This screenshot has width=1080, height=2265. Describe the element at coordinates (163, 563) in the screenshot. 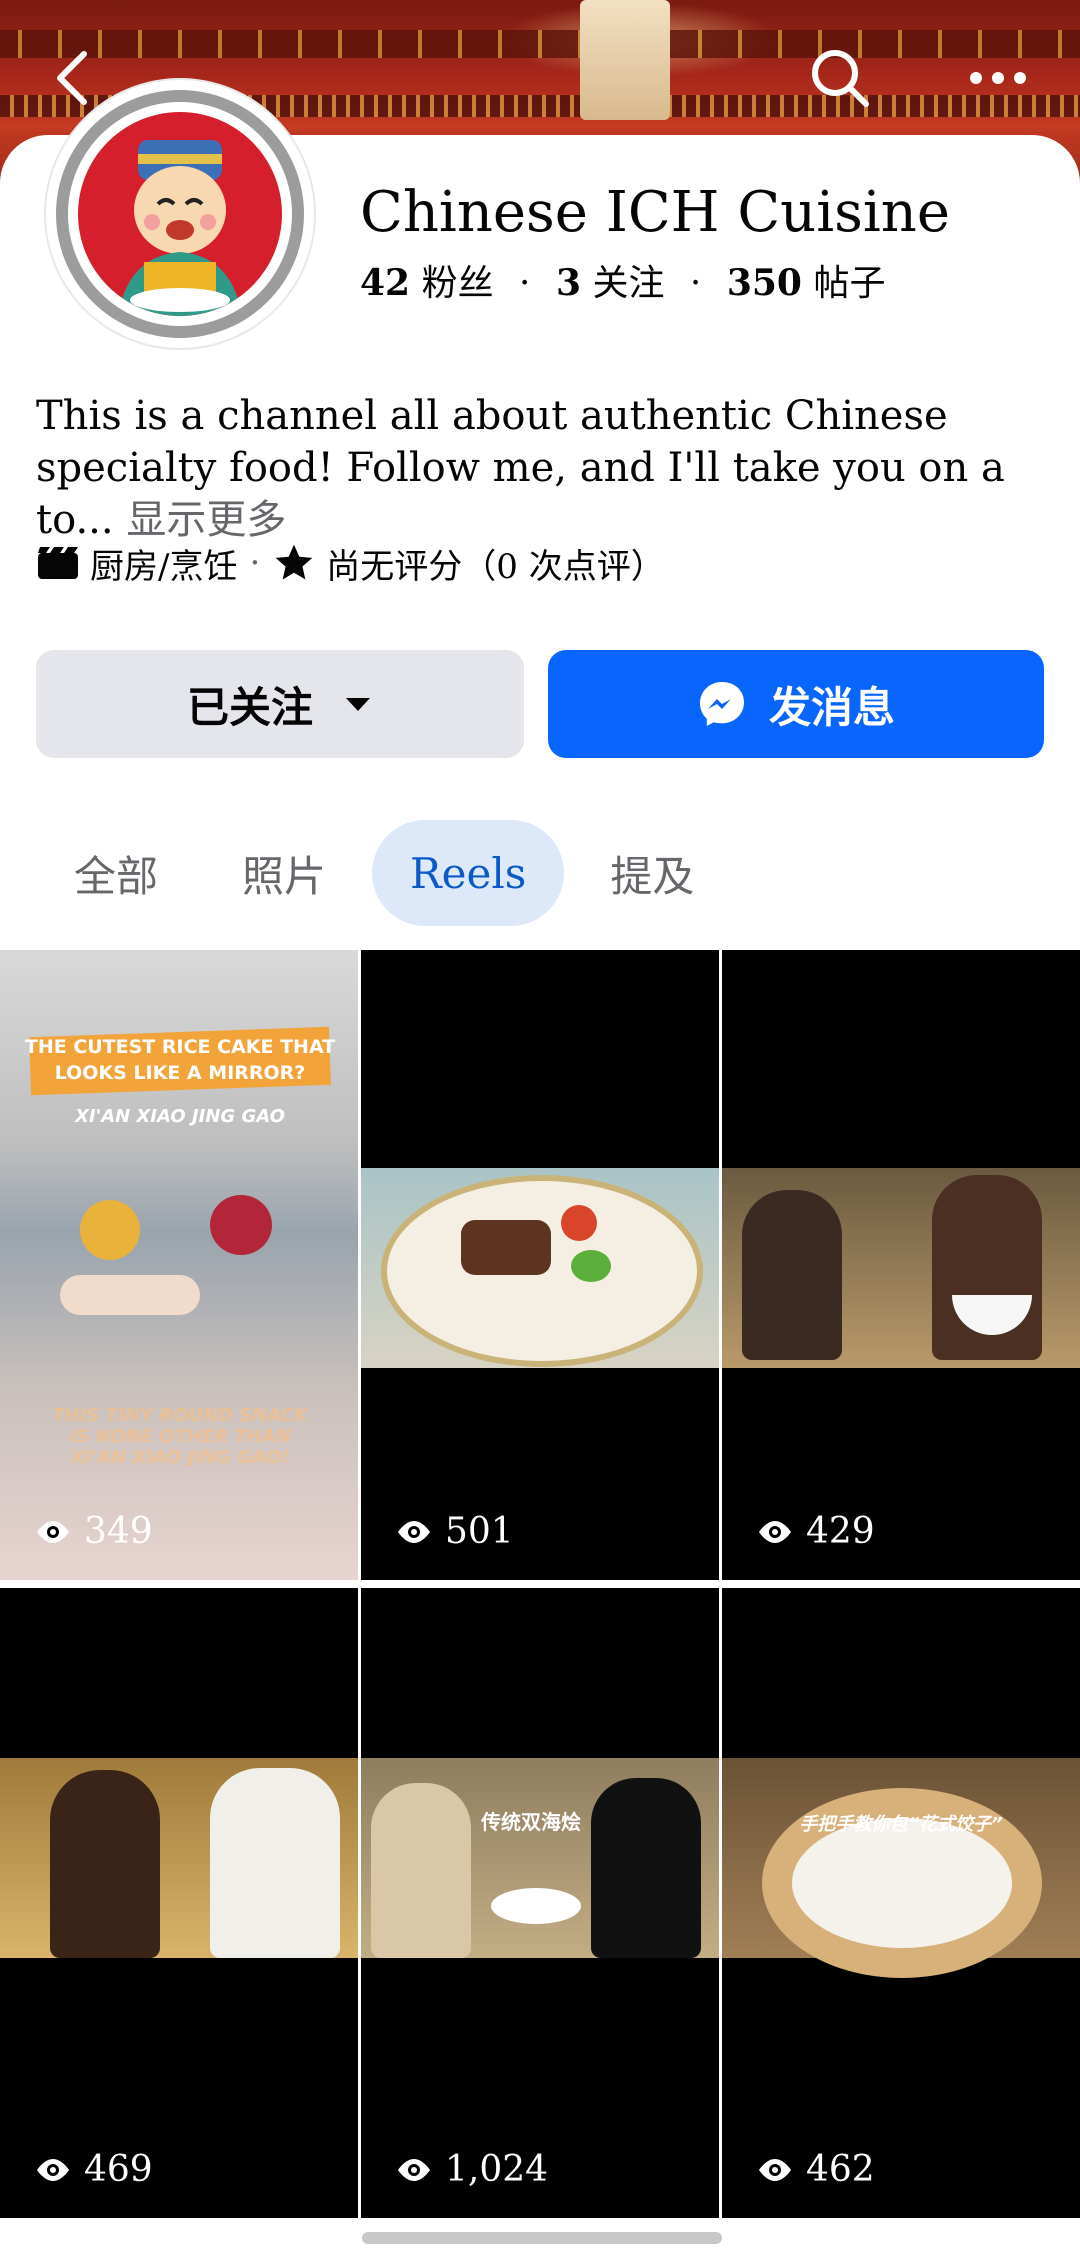

I see `category-label: 厨房/烹饪` at that location.